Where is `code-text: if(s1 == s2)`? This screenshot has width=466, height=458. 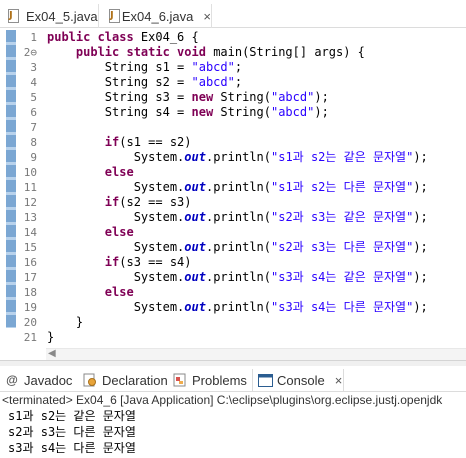 code-text: if(s1 == s2) is located at coordinates (119, 142).